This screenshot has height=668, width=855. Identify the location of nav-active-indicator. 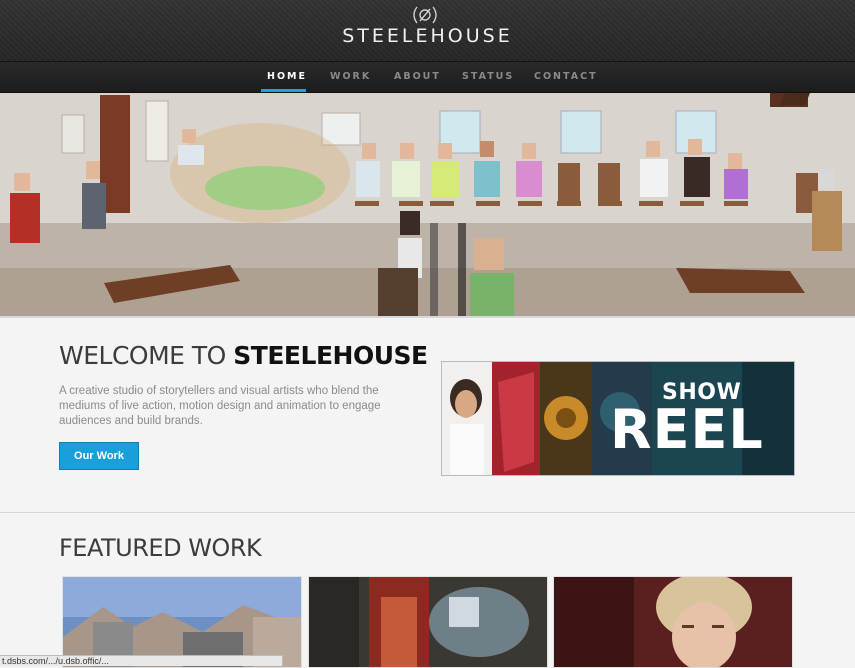
(283, 90).